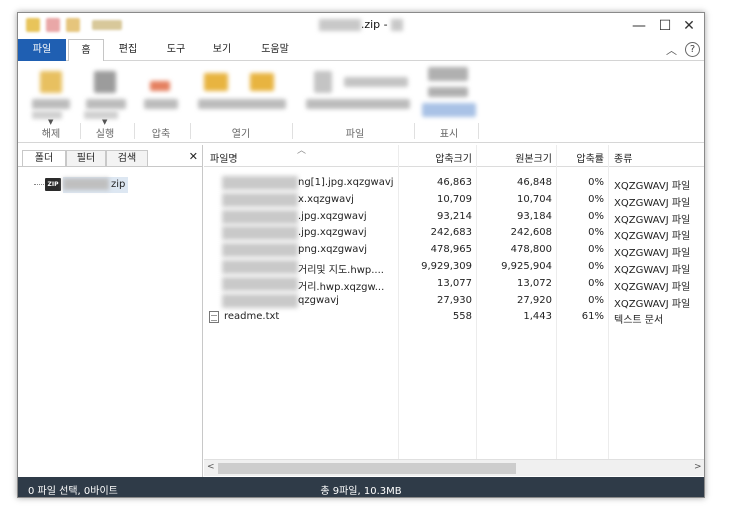 Image resolution: width=740 pixels, height=509 pixels. What do you see at coordinates (534, 199) in the screenshot?
I see `cell-original: 10,704` at bounding box center [534, 199].